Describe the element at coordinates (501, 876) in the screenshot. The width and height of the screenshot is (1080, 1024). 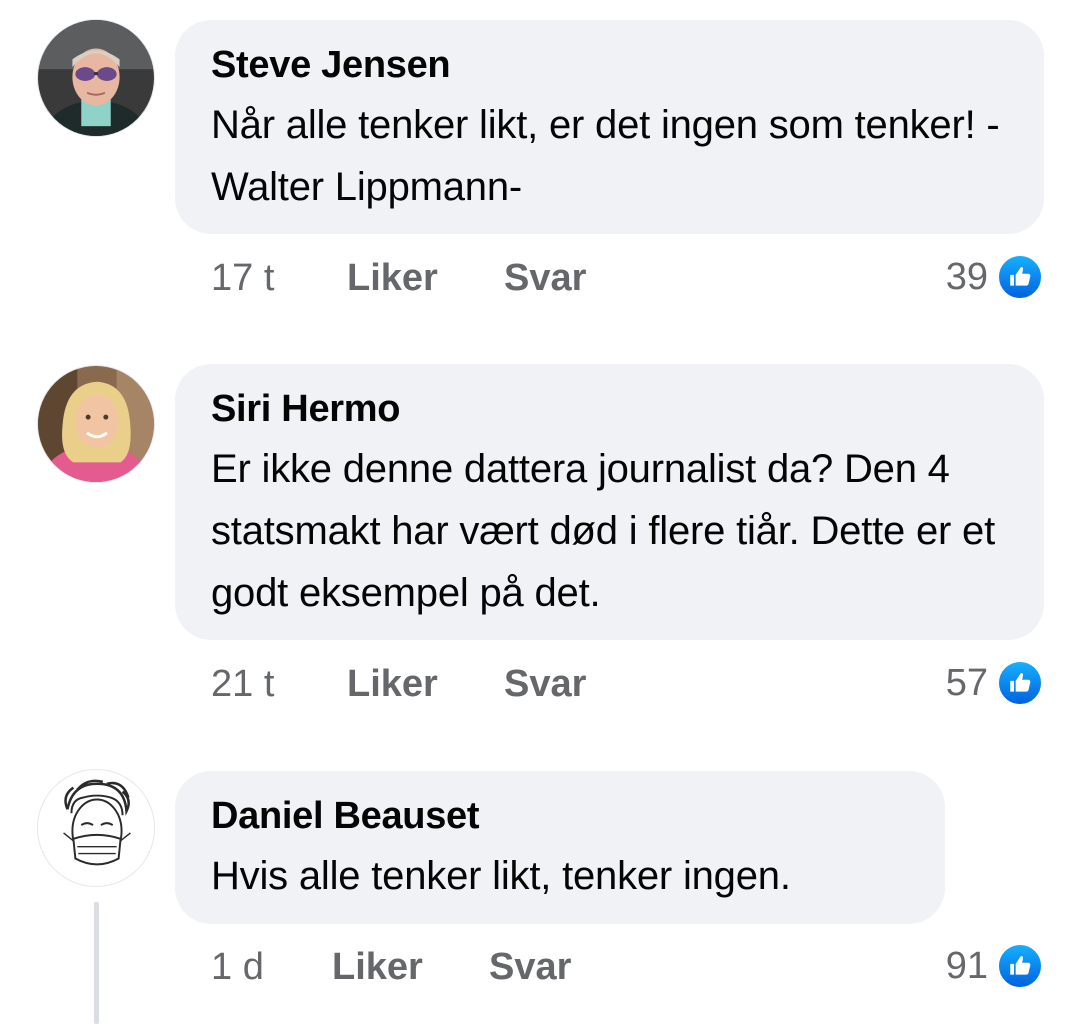
I see `comment-text: Hvis alle tenker likt, tenker ingen.` at that location.